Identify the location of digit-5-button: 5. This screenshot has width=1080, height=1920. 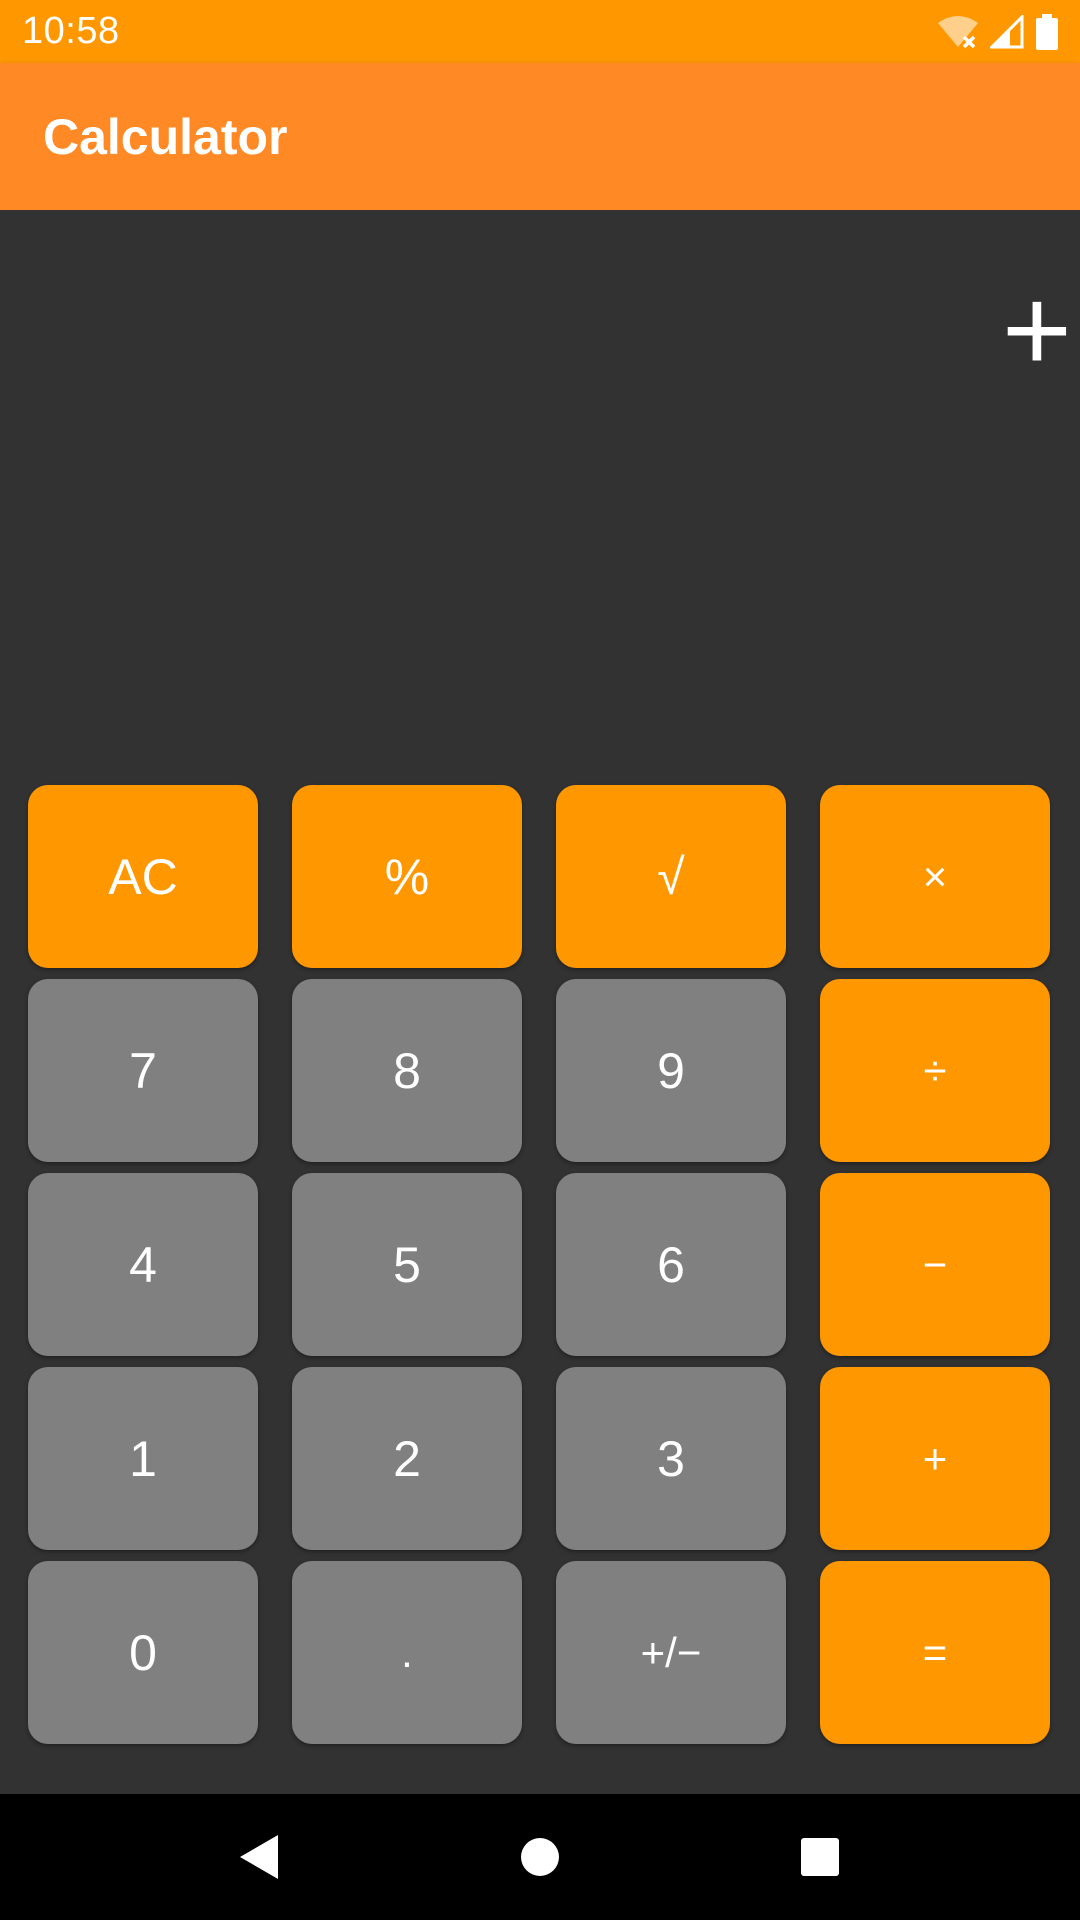
(407, 1264).